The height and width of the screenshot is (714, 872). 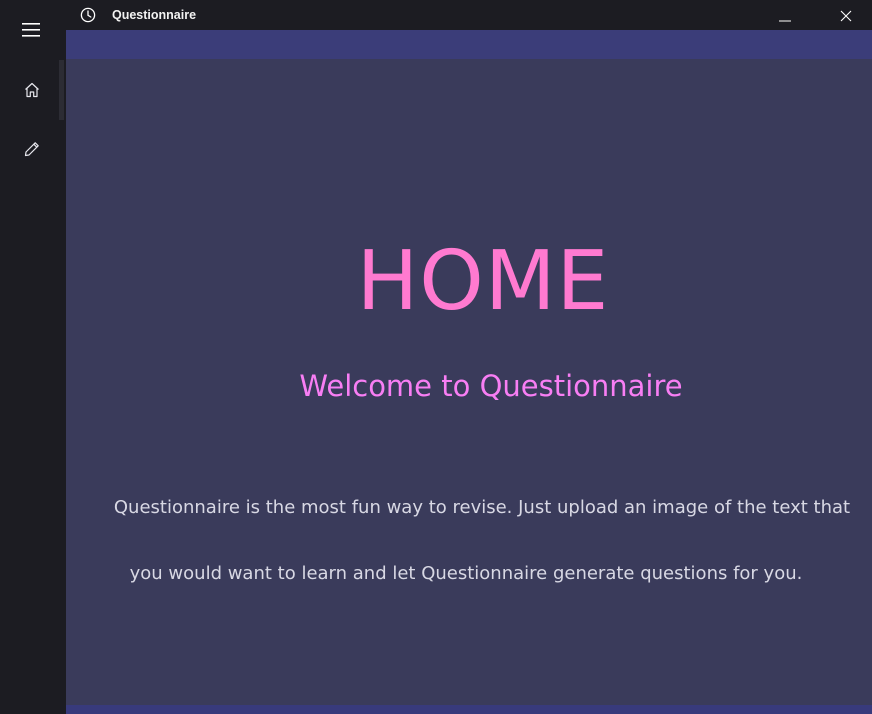 I want to click on pencil-icon, so click(x=31, y=149).